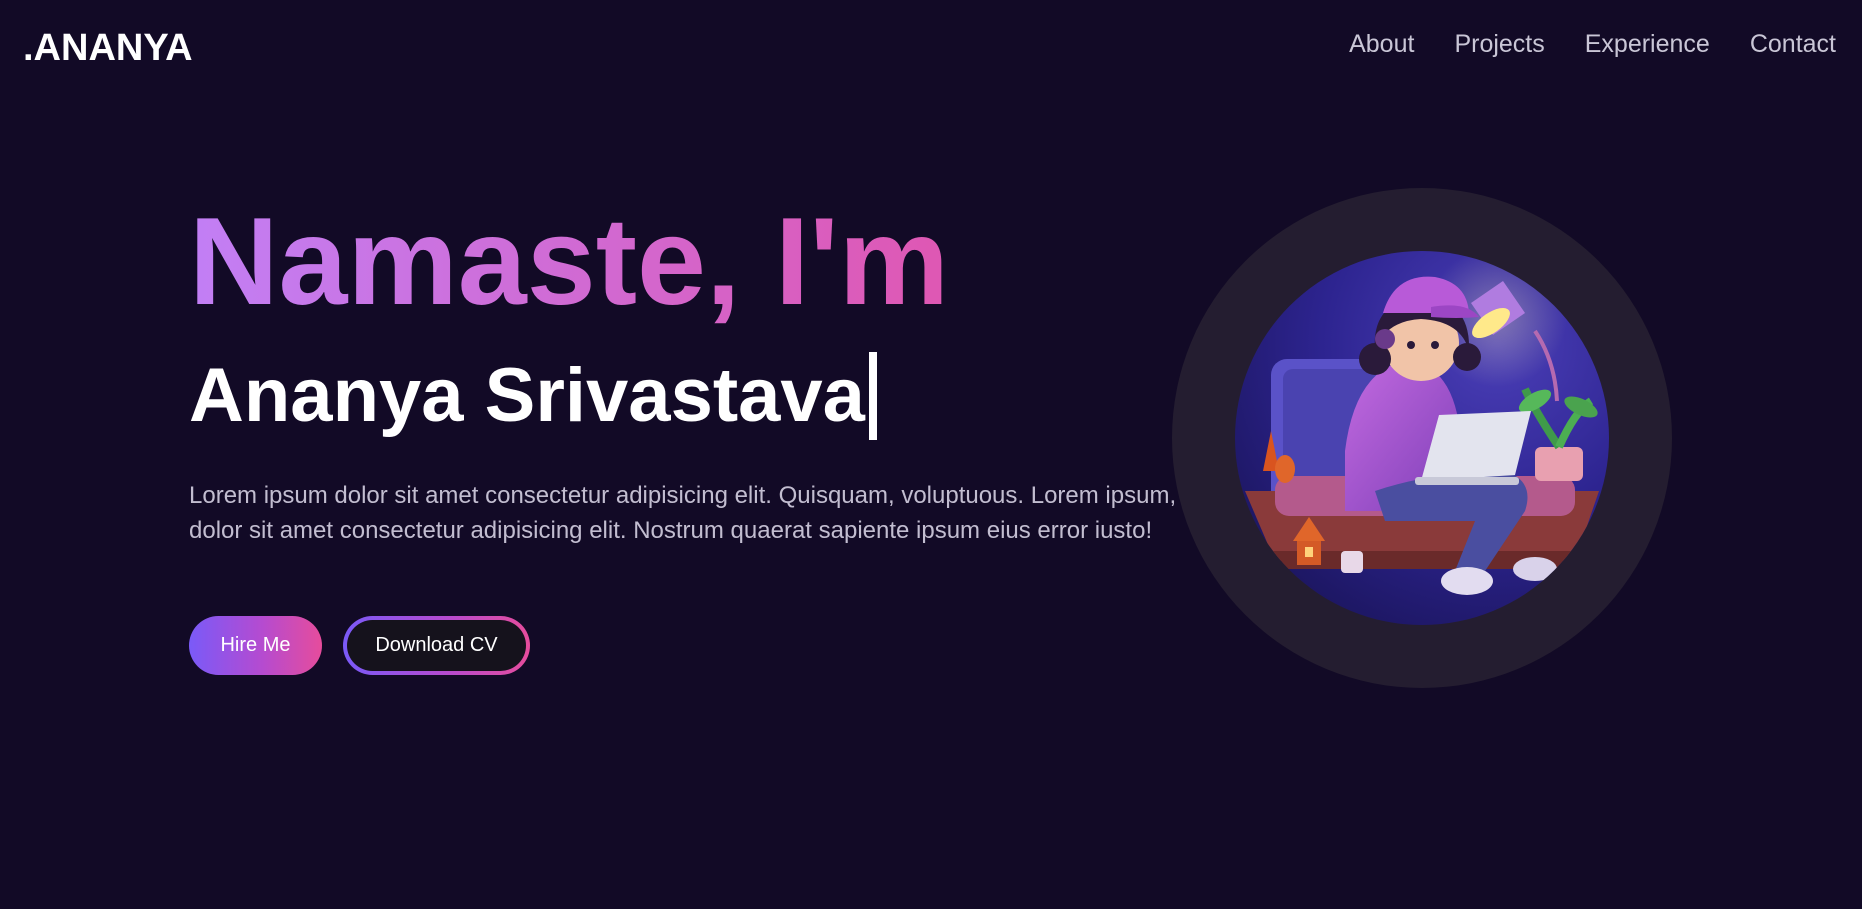  I want to click on hero-name: Ananya Srivastava, so click(527, 395).